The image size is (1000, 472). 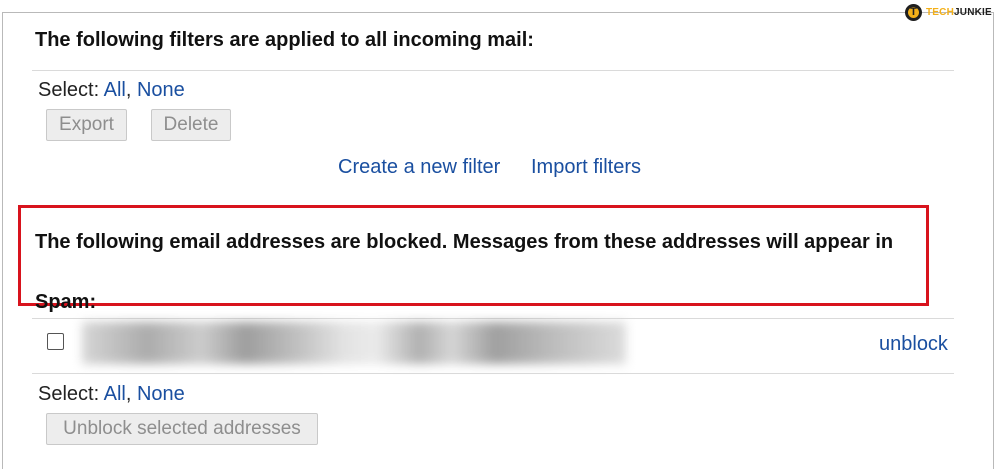 What do you see at coordinates (913, 12) in the screenshot?
I see `techjunkie-logo-icon: T` at bounding box center [913, 12].